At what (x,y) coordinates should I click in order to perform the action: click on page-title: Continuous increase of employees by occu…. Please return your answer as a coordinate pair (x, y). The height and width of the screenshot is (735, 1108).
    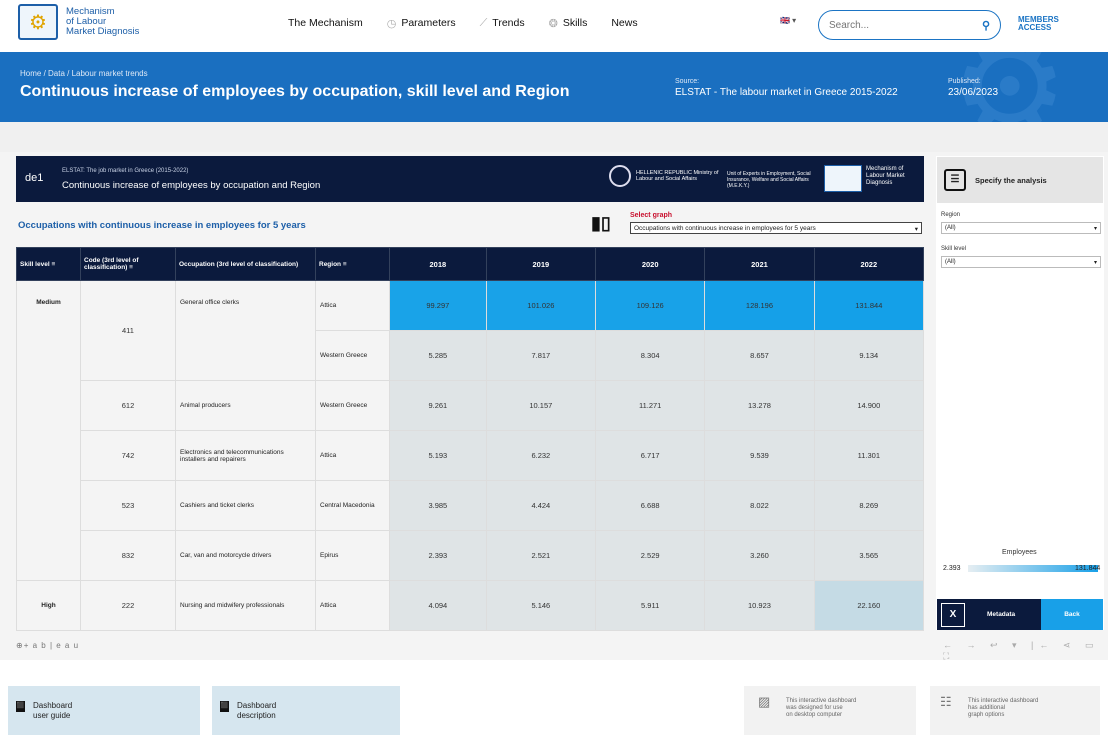
    Looking at the image, I should click on (295, 91).